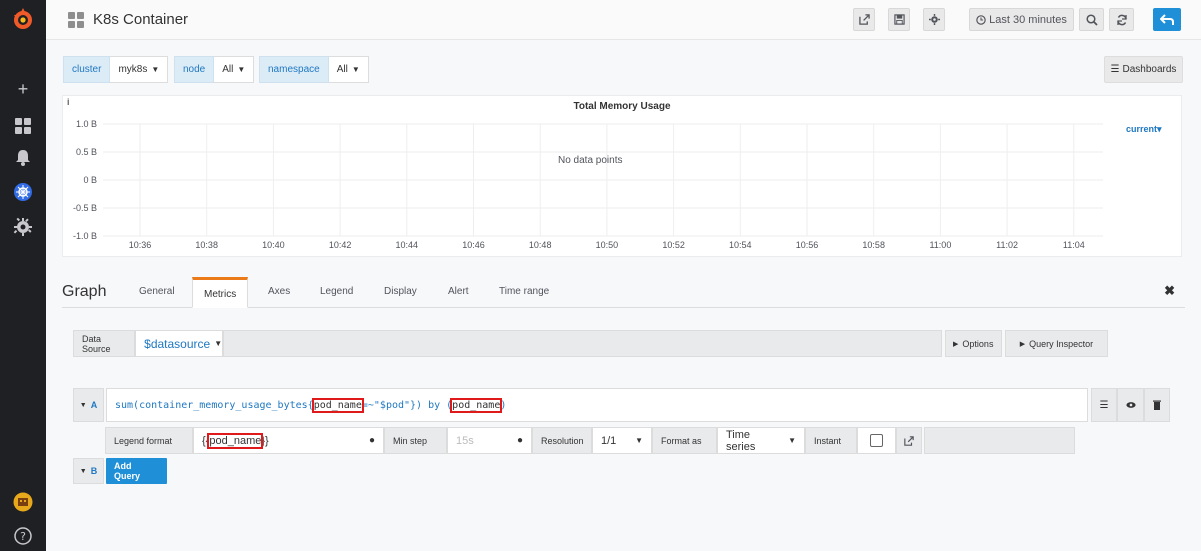 Image resolution: width=1201 pixels, height=551 pixels. What do you see at coordinates (684, 440) in the screenshot?
I see `format-as-label: Format as` at bounding box center [684, 440].